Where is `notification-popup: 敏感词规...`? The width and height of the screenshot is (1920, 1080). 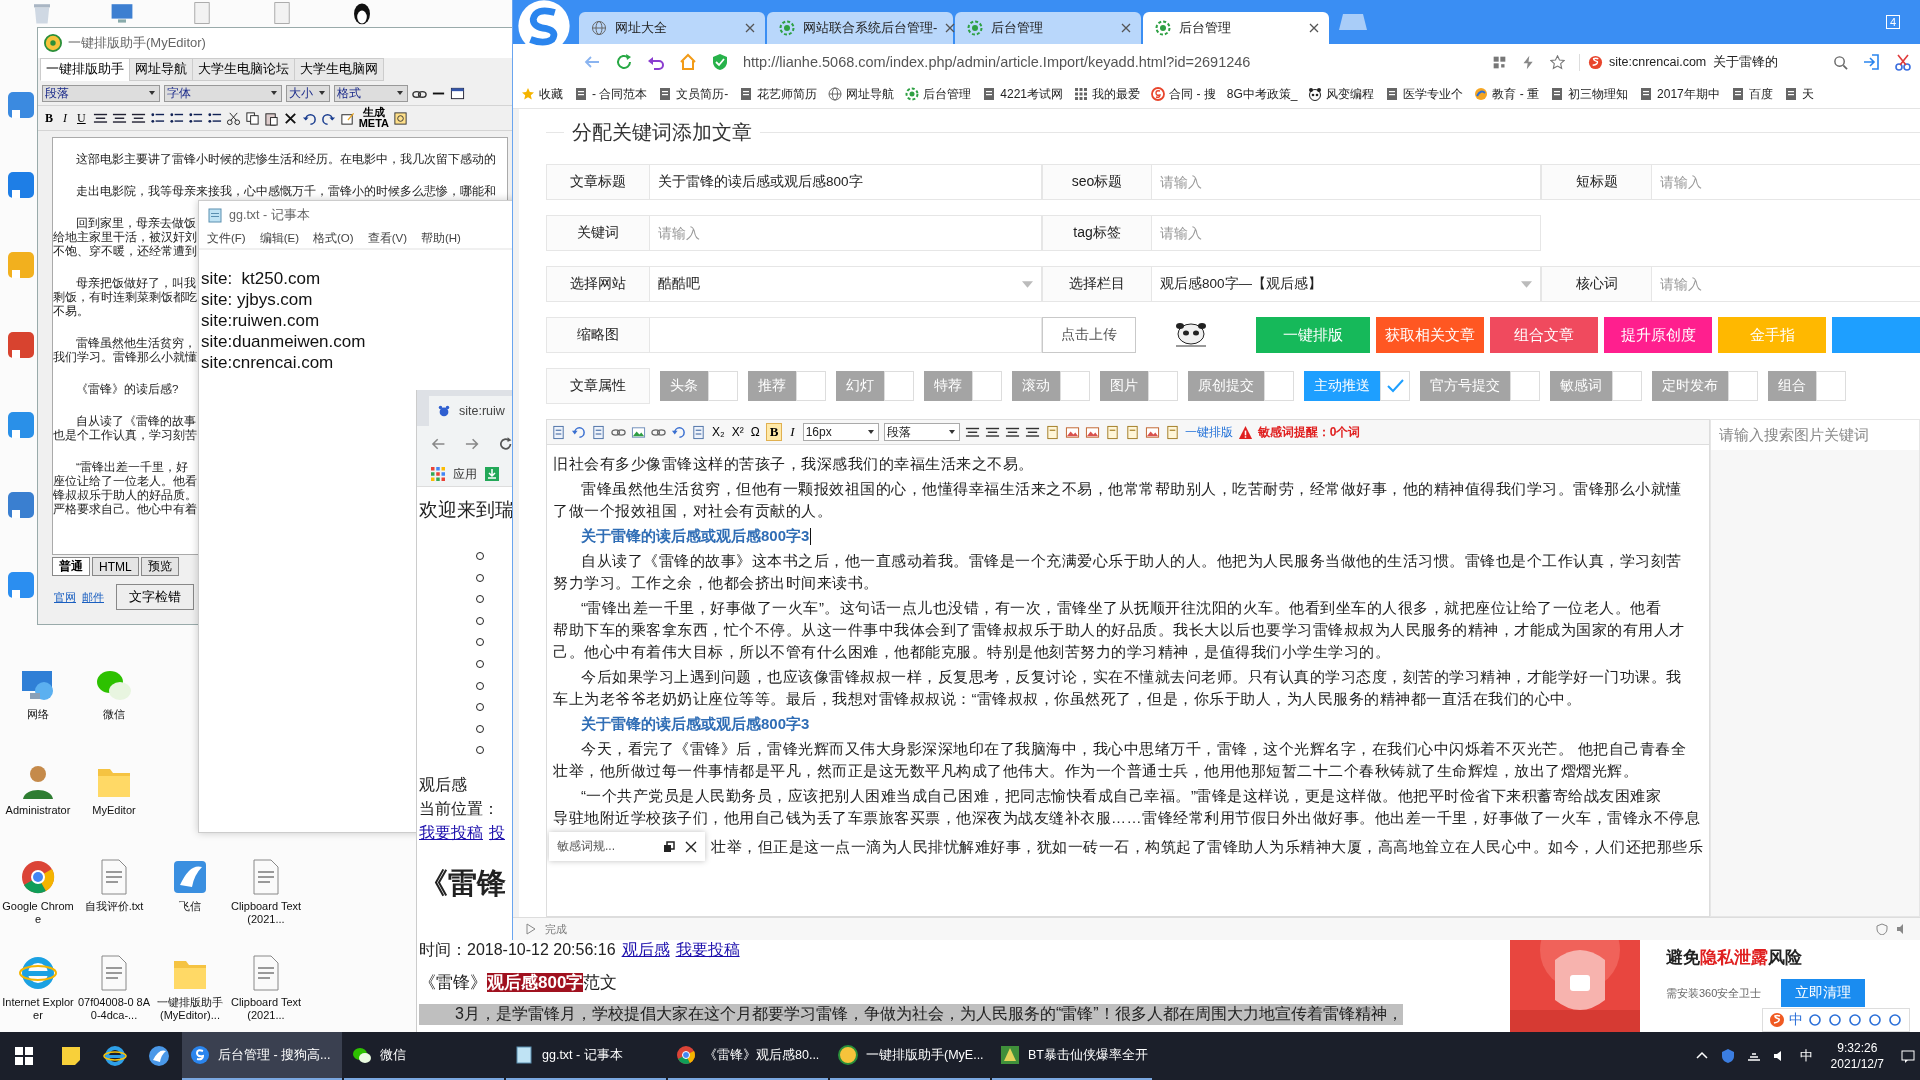
notification-popup: 敏感词规... is located at coordinates (627, 846).